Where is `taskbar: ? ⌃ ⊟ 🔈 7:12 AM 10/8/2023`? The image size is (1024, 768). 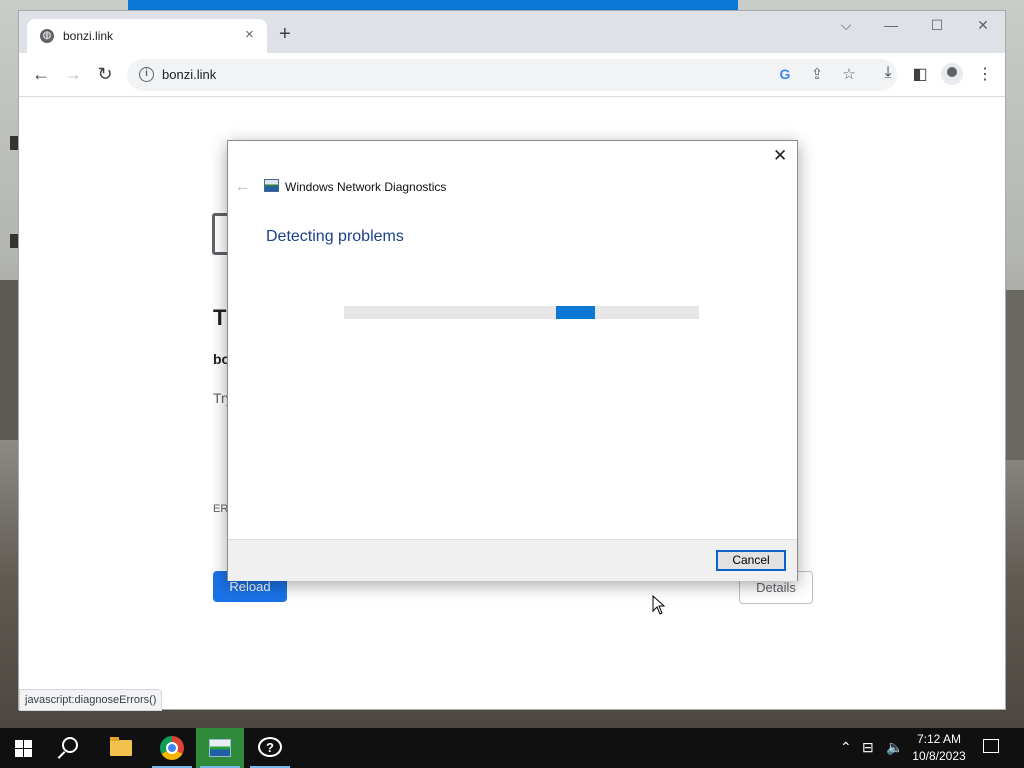
taskbar: ? ⌃ ⊟ 🔈 7:12 AM 10/8/2023 is located at coordinates (512, 748).